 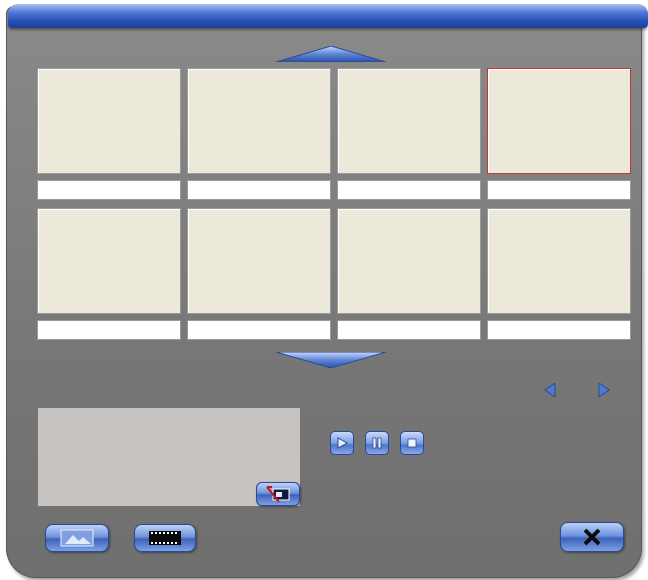 I want to click on photo-icon, so click(x=77, y=538).